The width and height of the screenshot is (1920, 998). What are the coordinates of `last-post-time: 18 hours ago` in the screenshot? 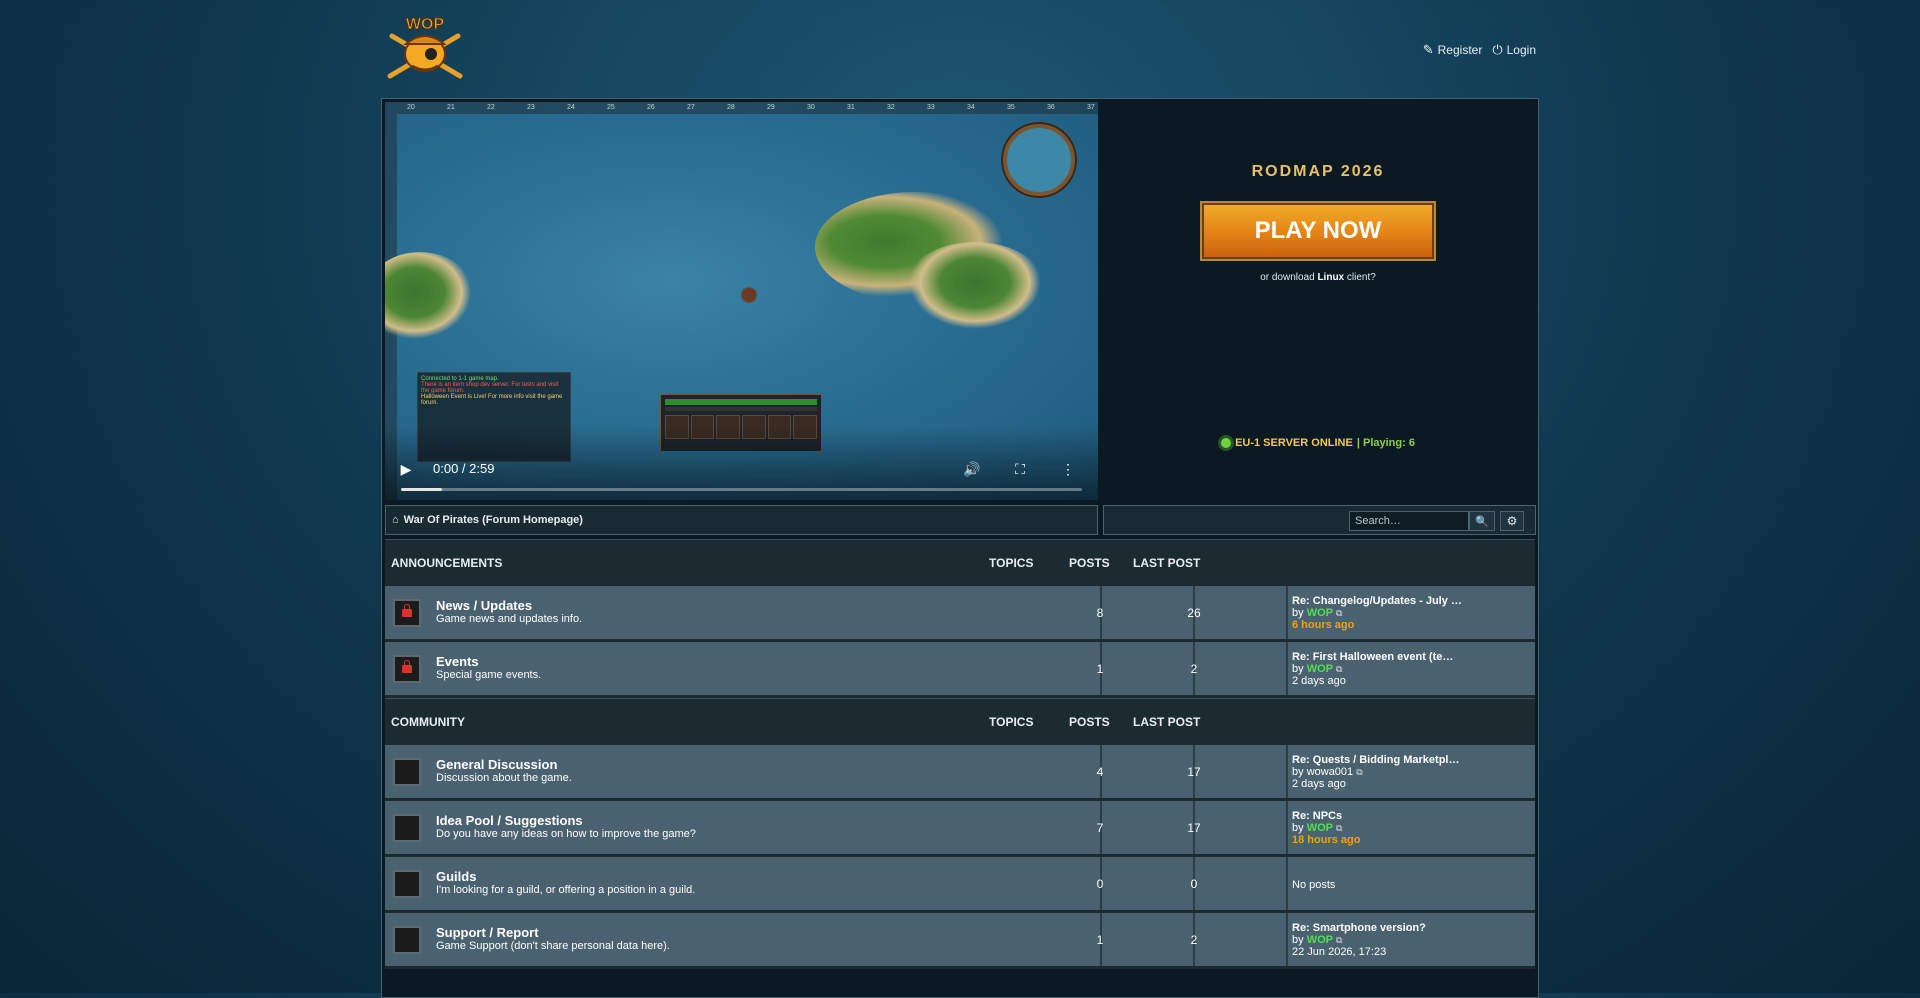 It's located at (1326, 840).